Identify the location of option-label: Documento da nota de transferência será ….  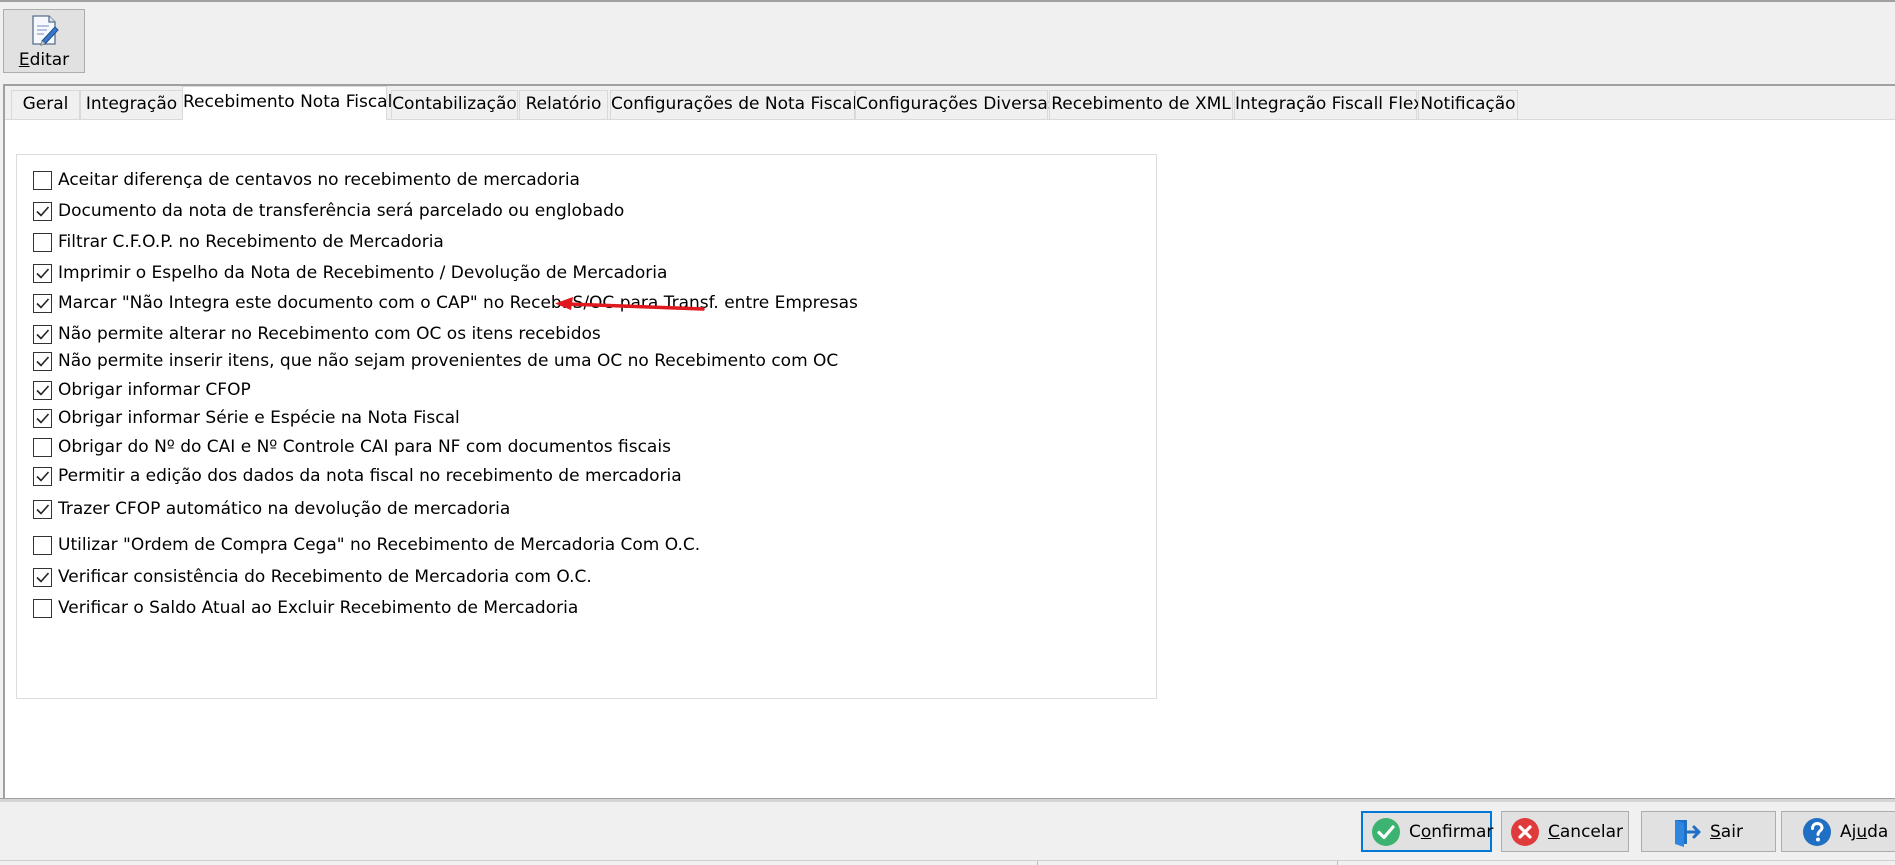
(341, 211).